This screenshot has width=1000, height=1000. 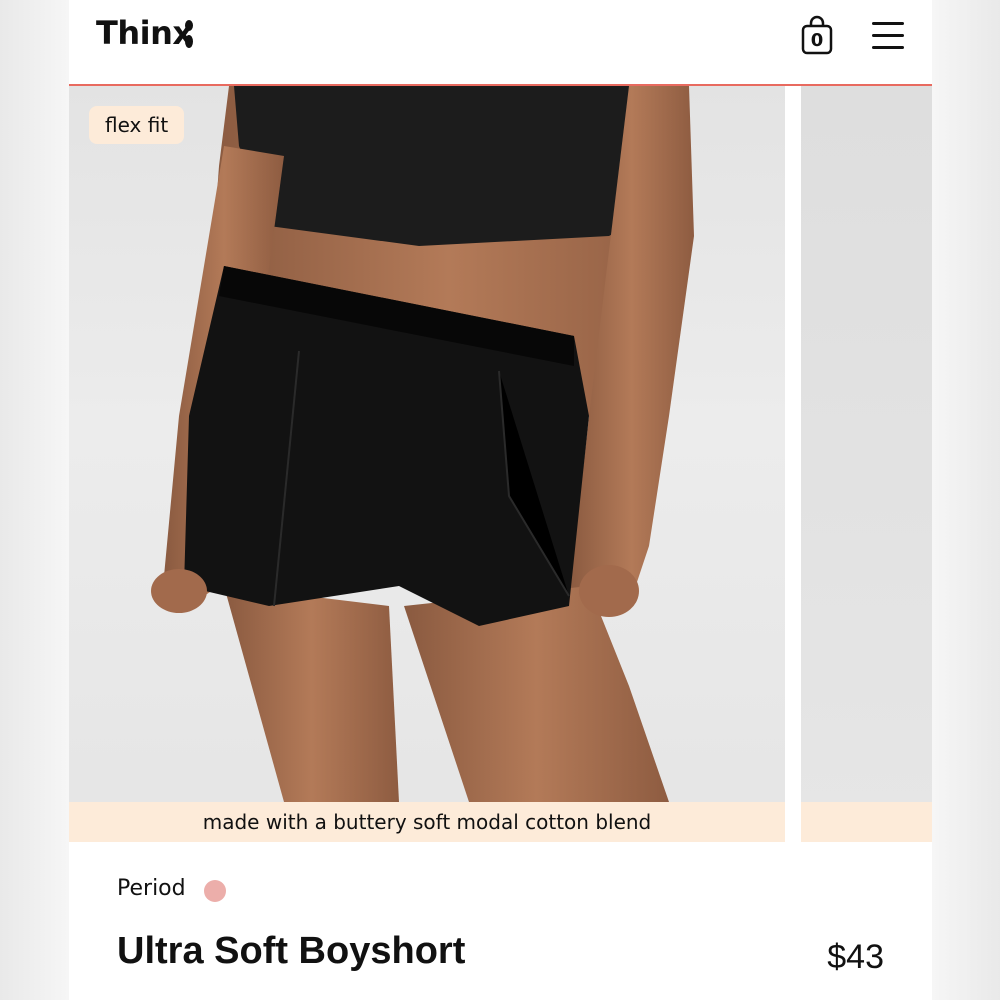 I want to click on thinx-logo-mark-icon, so click(x=189, y=35).